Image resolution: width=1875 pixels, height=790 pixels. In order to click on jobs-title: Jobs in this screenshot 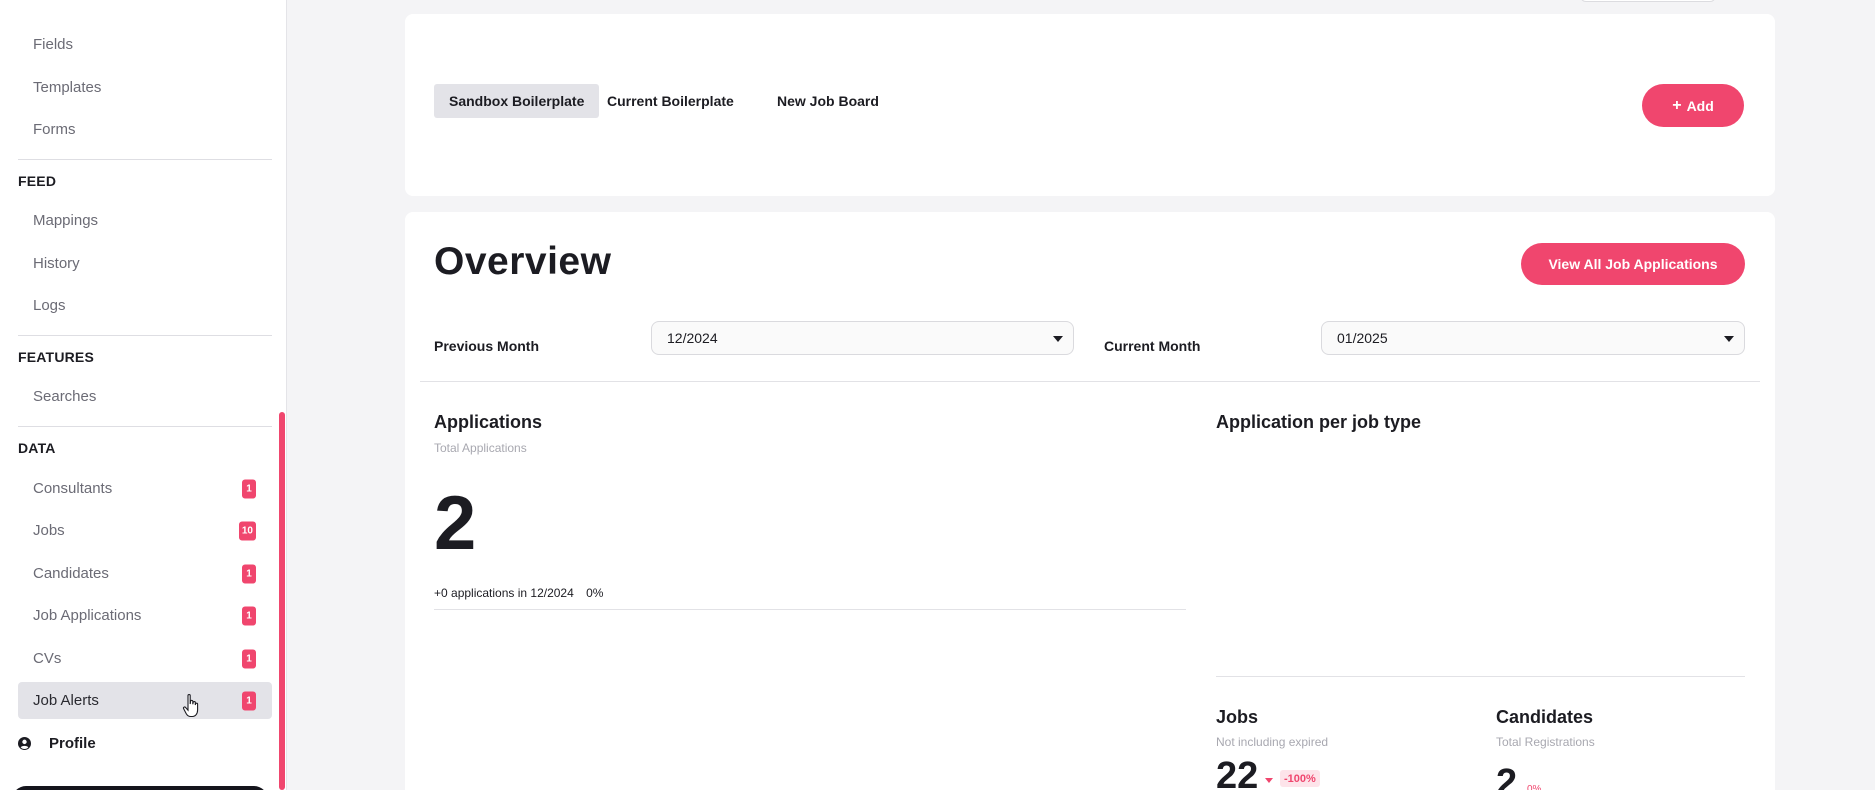, I will do `click(1237, 717)`.